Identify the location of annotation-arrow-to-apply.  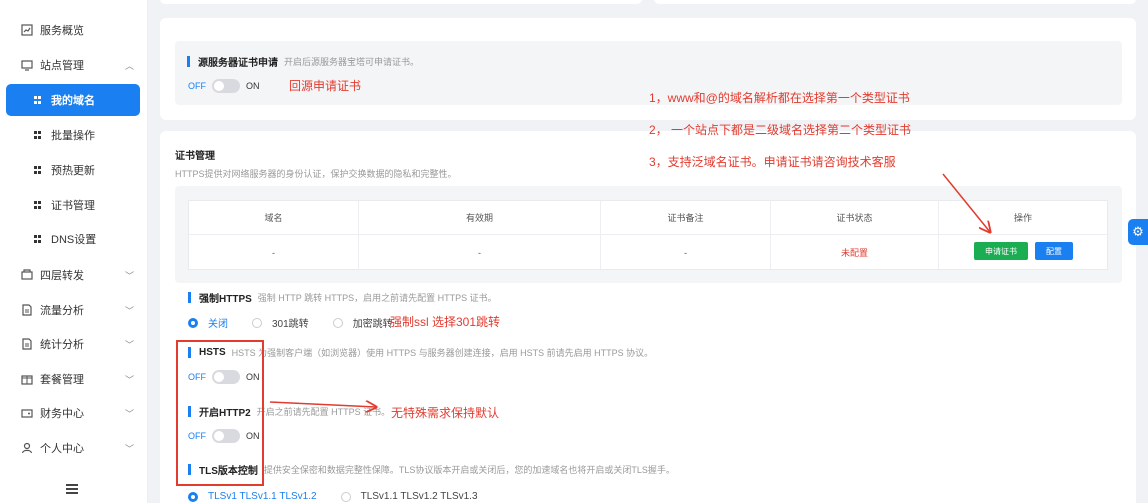
(966, 202).